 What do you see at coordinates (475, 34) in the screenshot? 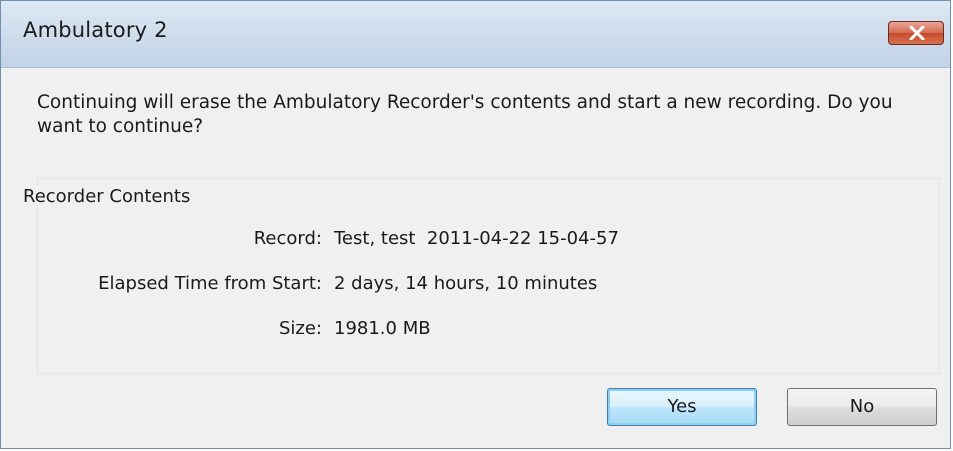
I see `title-bar: Ambulatory 2` at bounding box center [475, 34].